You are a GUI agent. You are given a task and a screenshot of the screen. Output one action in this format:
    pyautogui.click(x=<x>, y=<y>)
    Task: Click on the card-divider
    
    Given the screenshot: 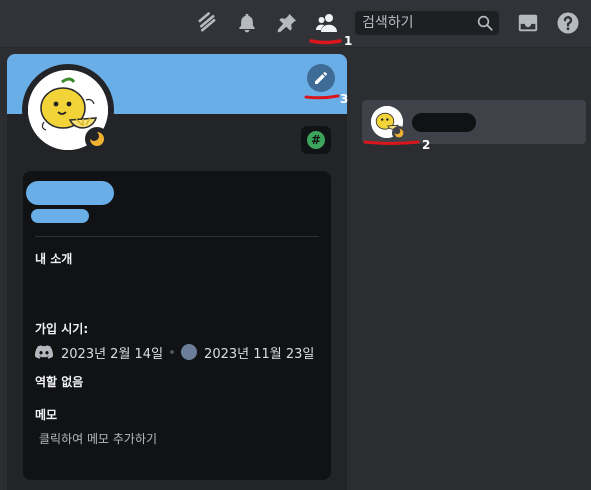 What is the action you would take?
    pyautogui.click(x=177, y=236)
    